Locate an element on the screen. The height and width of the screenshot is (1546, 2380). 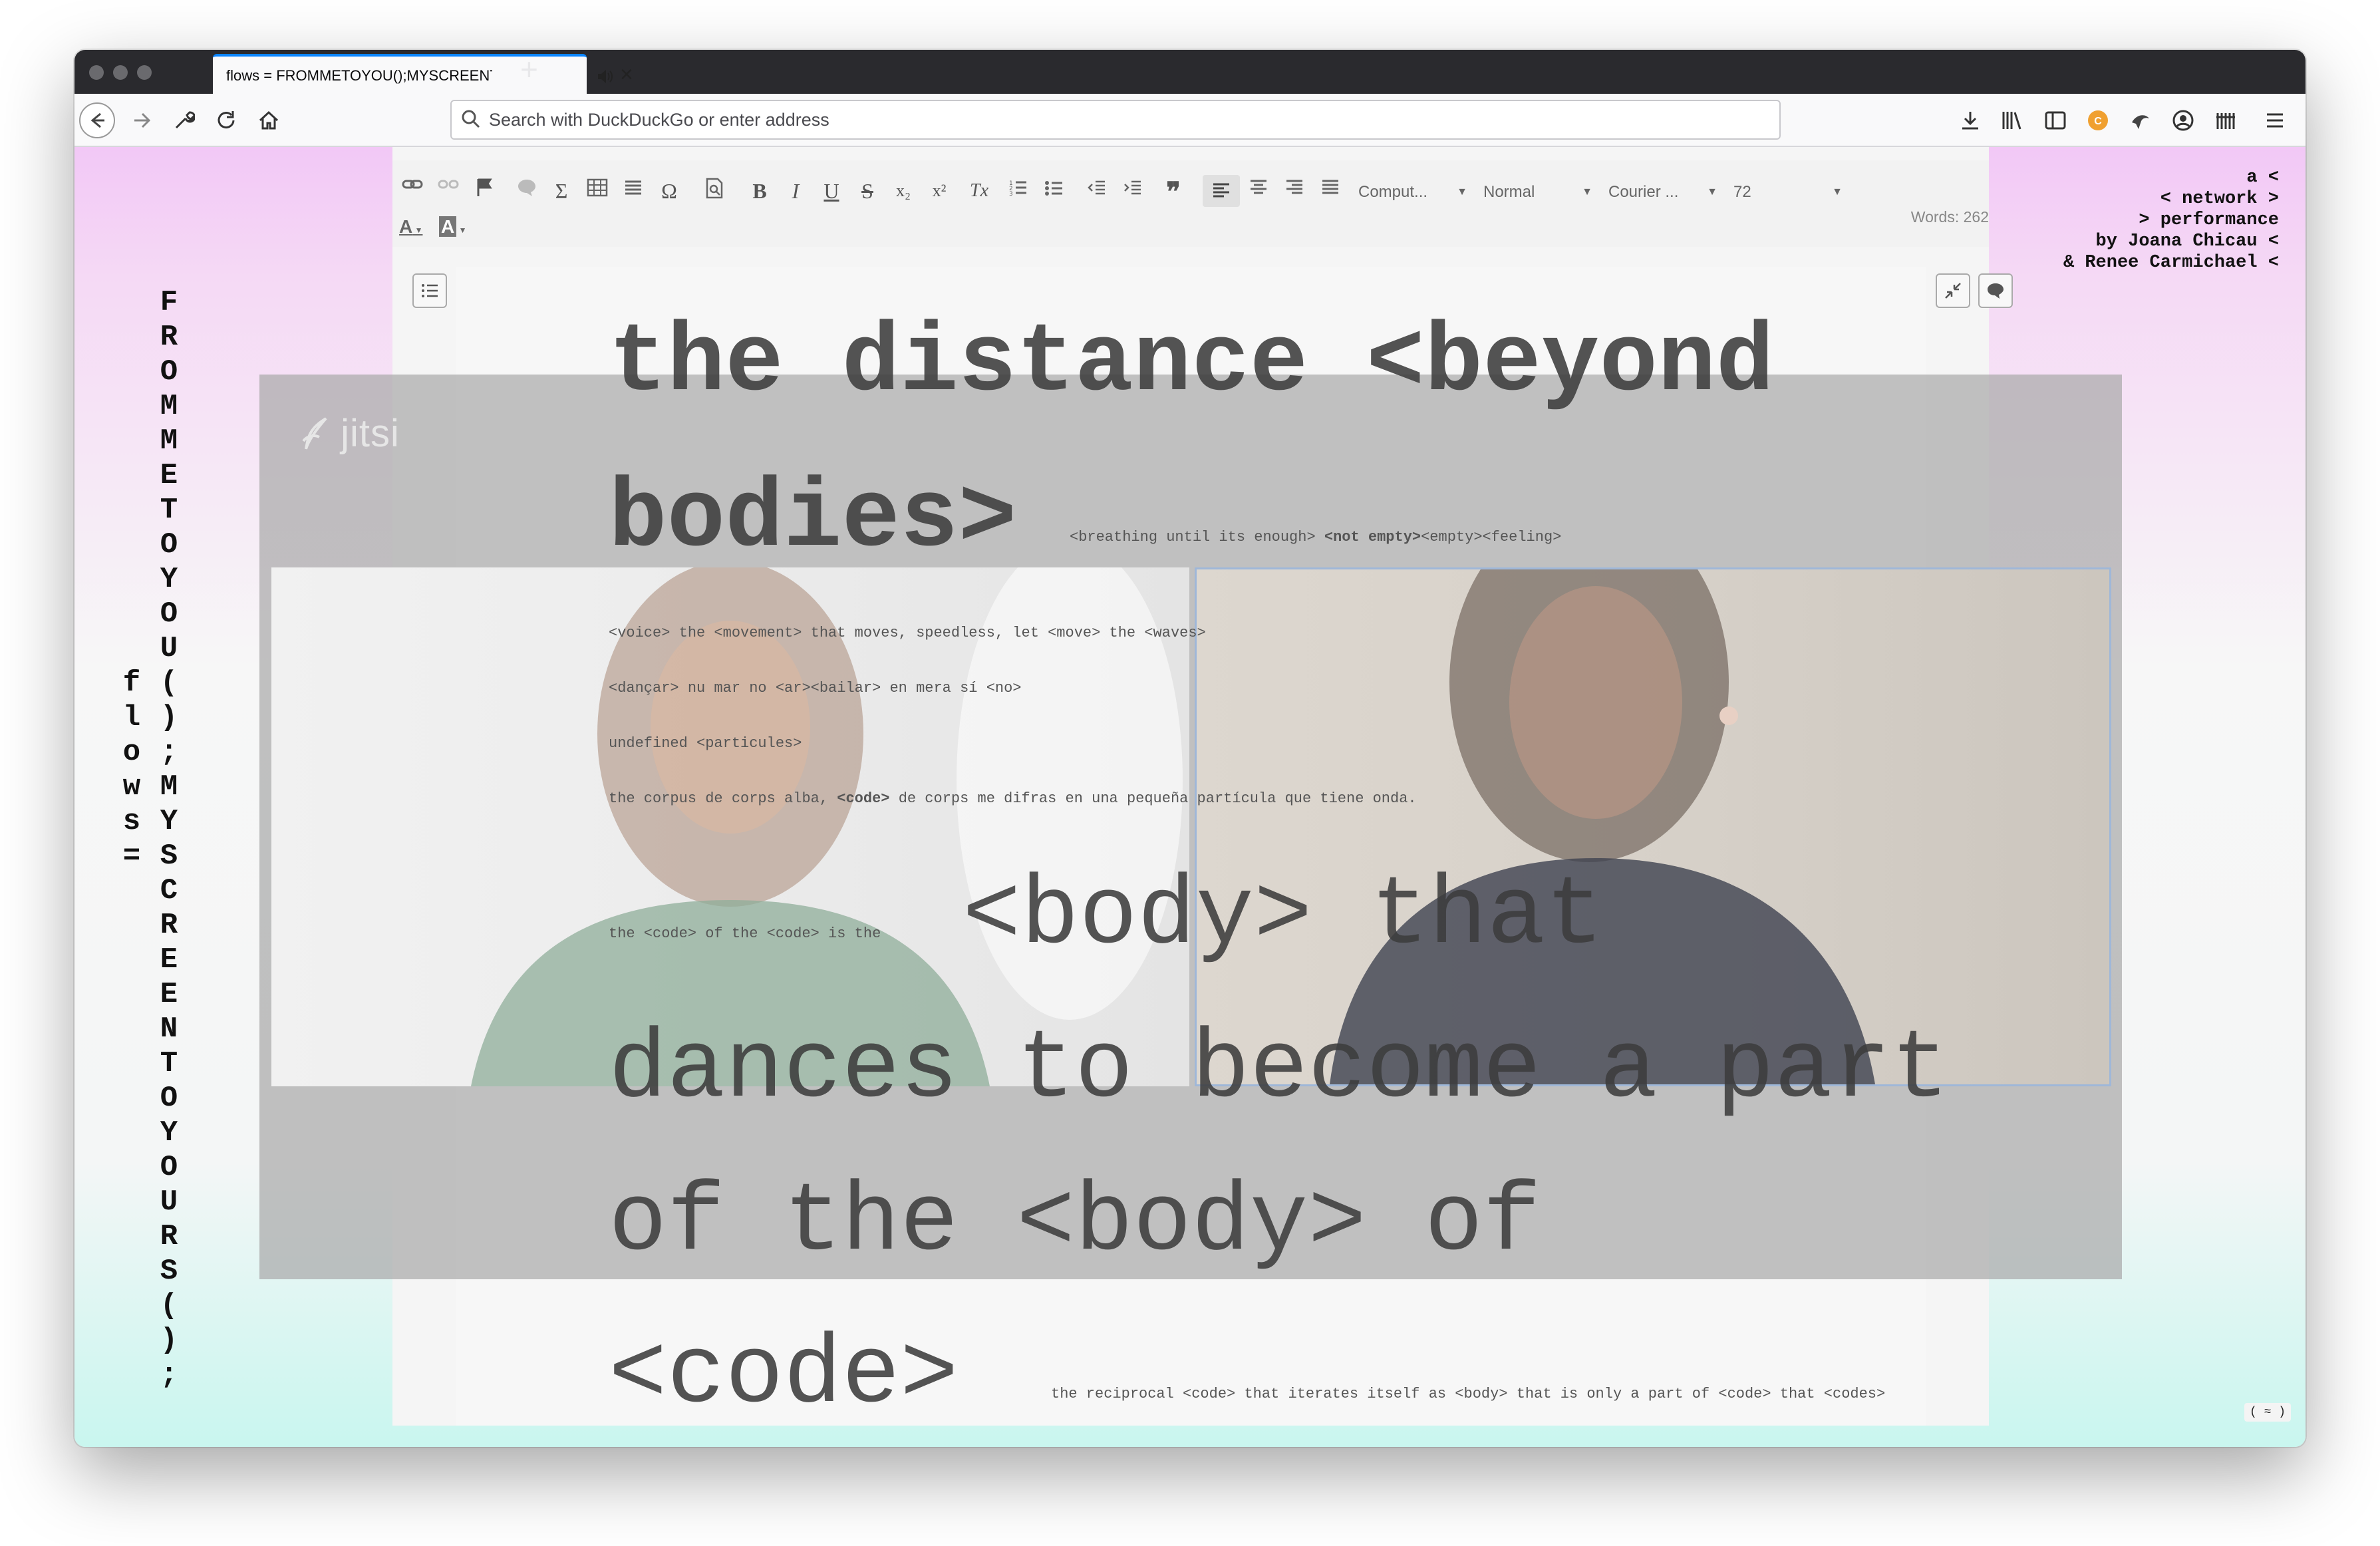
search-icon is located at coordinates (471, 119).